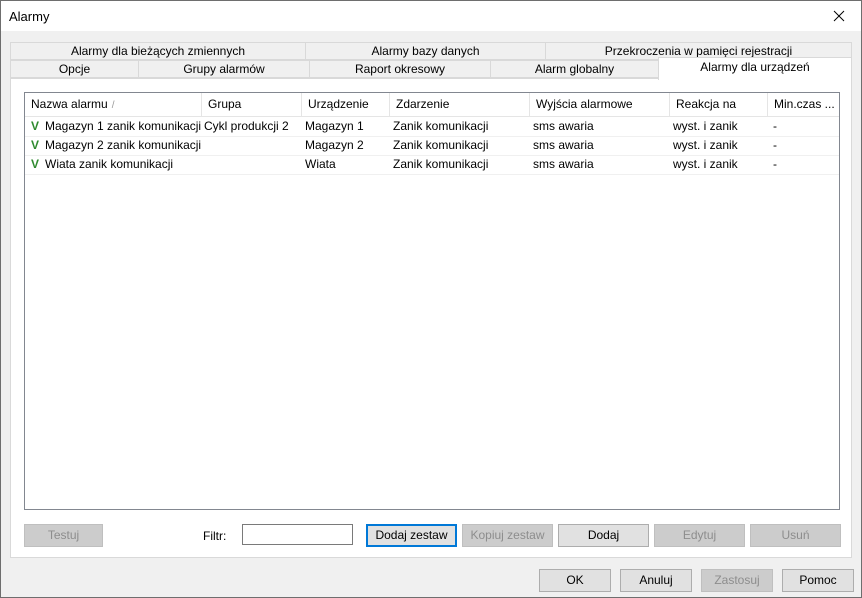 The image size is (862, 598). What do you see at coordinates (252, 104) in the screenshot?
I see `column-header-group: Grupa` at bounding box center [252, 104].